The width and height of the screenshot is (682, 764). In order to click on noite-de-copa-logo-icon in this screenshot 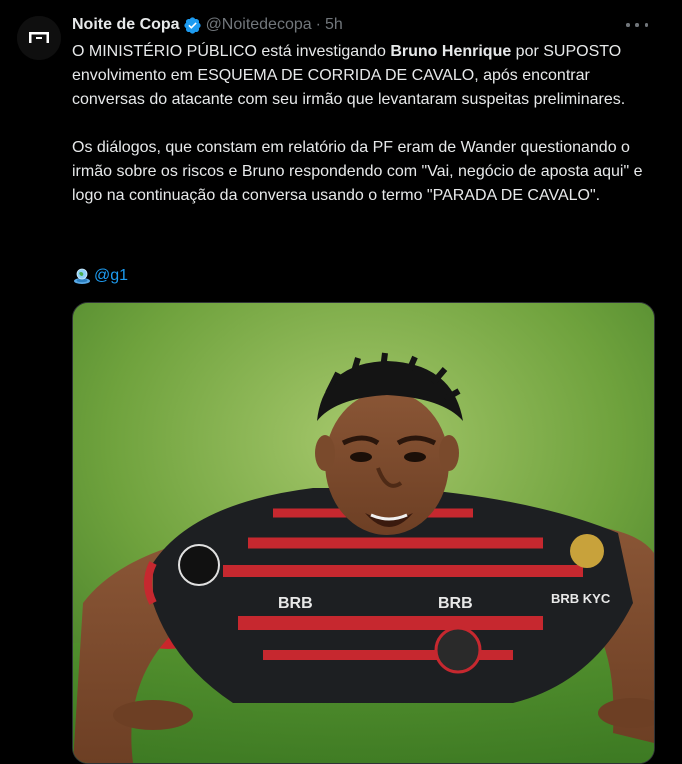, I will do `click(39, 38)`.